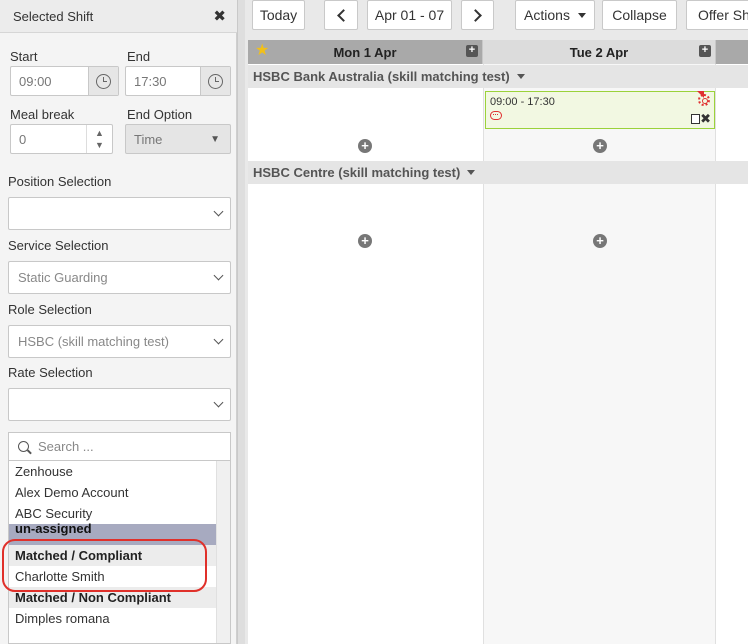 The image size is (748, 644). Describe the element at coordinates (119, 213) in the screenshot. I see `position-select` at that location.